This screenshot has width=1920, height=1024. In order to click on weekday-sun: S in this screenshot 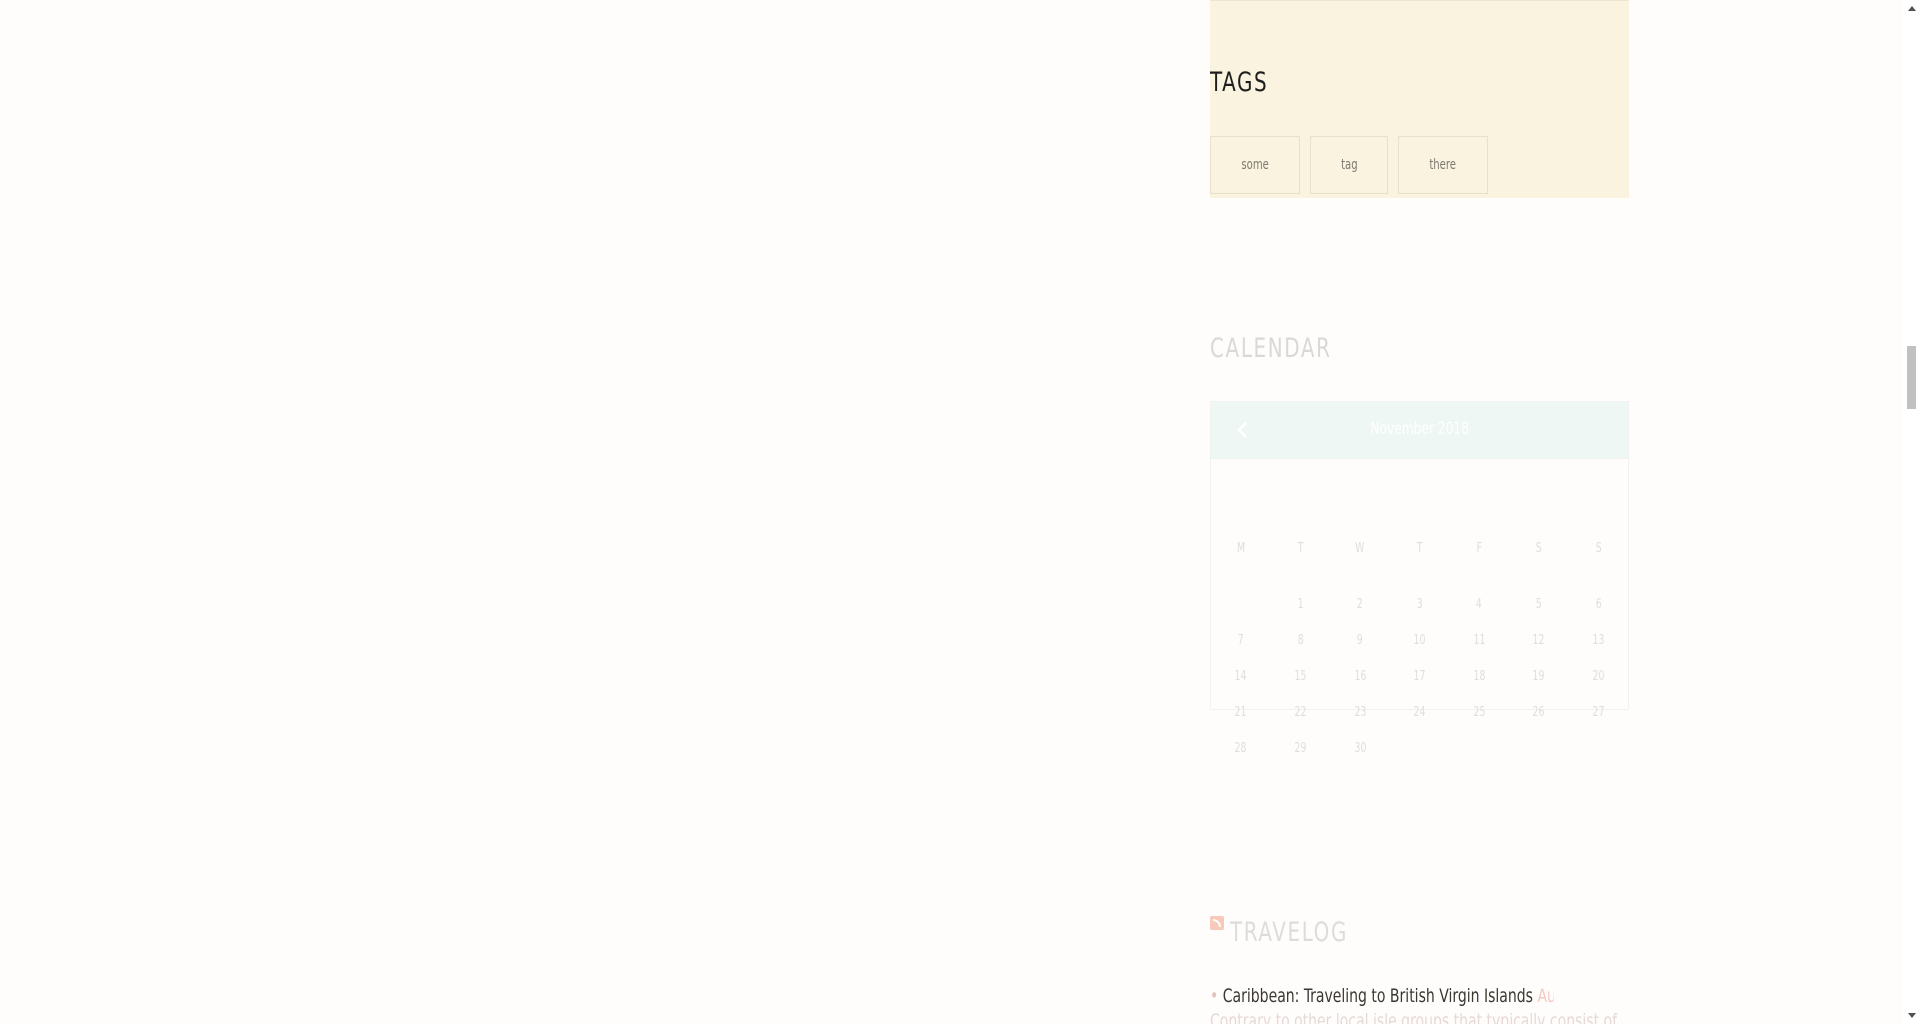, I will do `click(1598, 548)`.